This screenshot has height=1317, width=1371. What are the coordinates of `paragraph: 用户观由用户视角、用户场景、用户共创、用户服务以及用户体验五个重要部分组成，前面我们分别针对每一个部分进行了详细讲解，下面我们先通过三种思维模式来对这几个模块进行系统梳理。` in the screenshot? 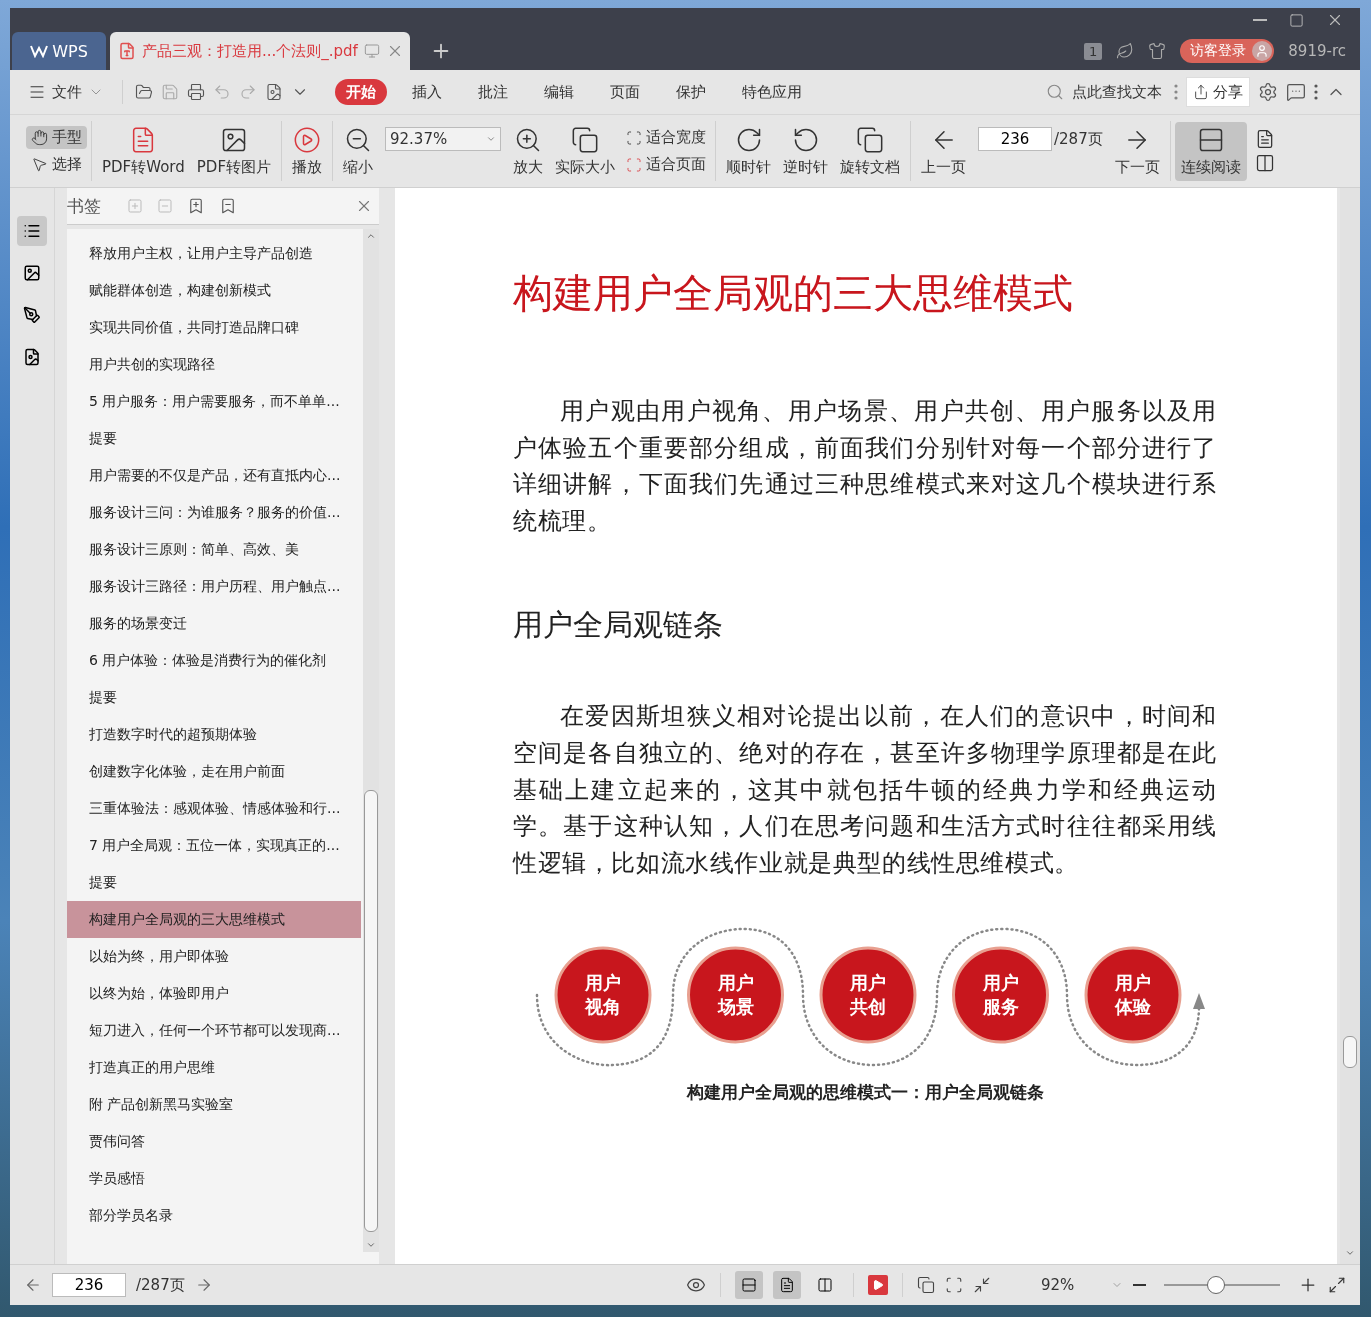 It's located at (865, 466).